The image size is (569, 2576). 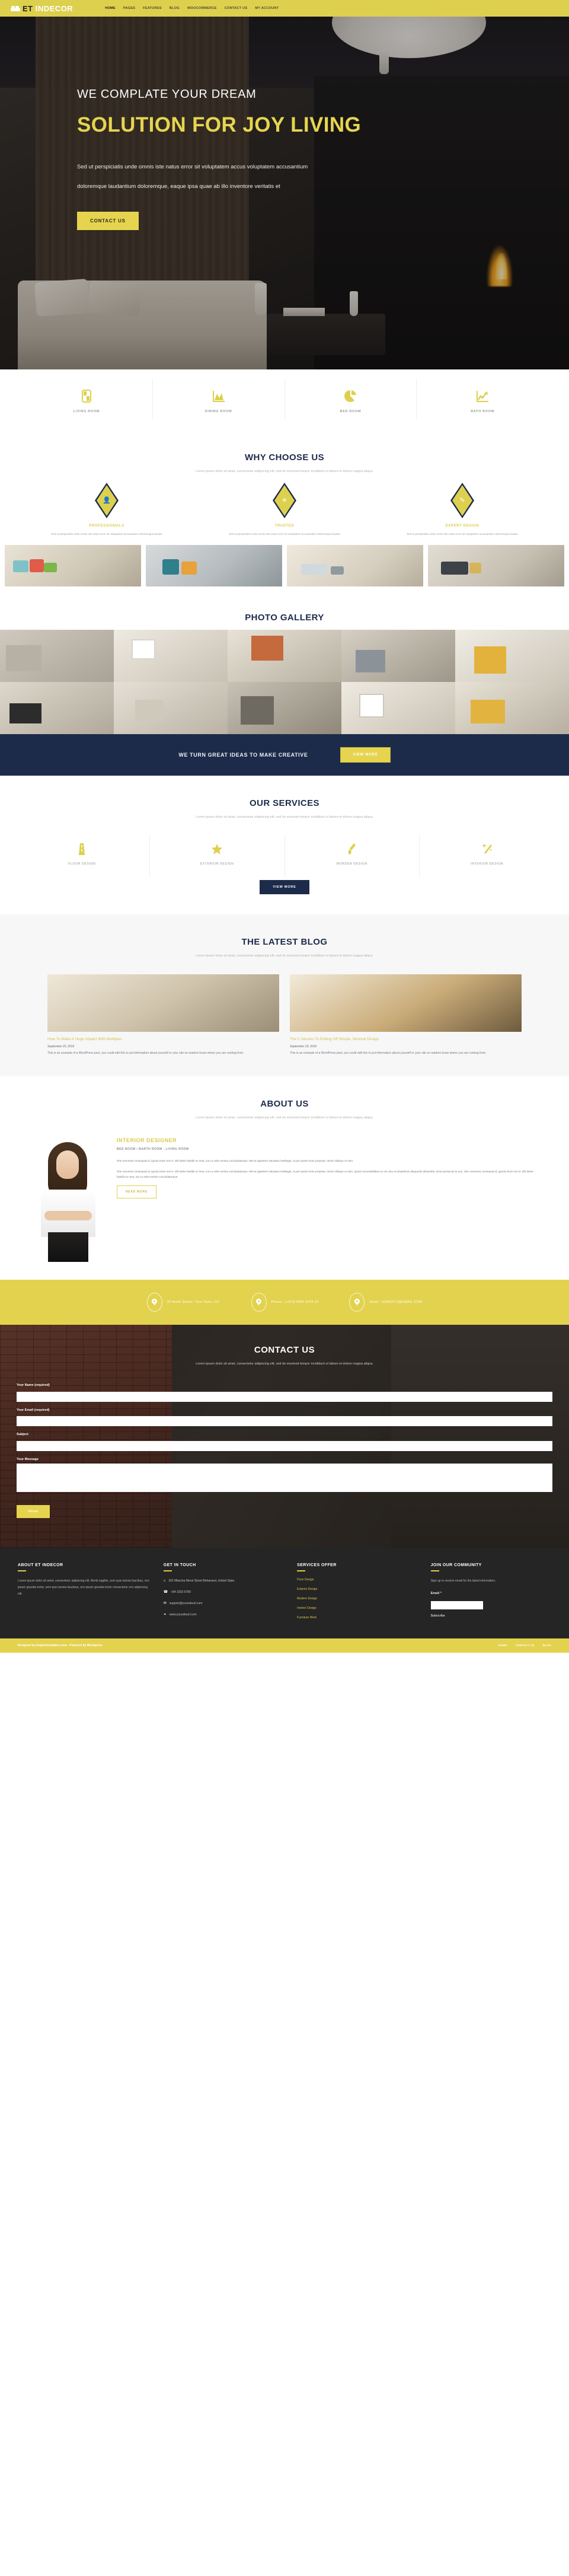 I want to click on footer-link-furniture-work: Furniture Work, so click(x=357, y=1617).